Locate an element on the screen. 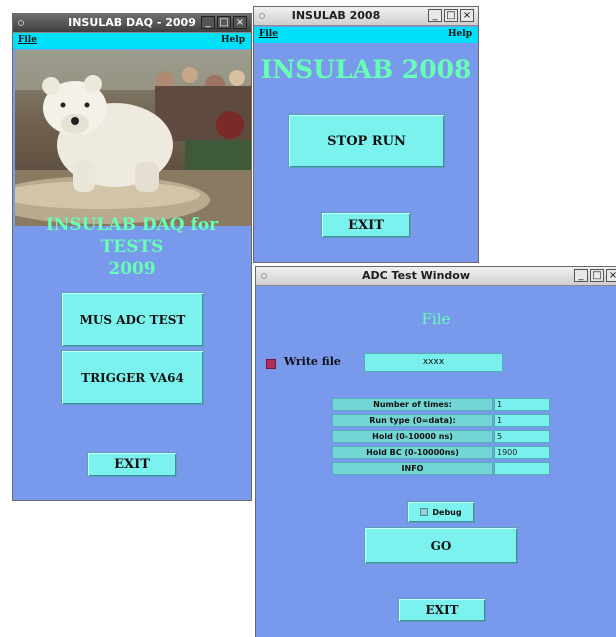 This screenshot has width=616, height=637. mus-adc-test-button: MUS ADC TEST is located at coordinates (132, 319).